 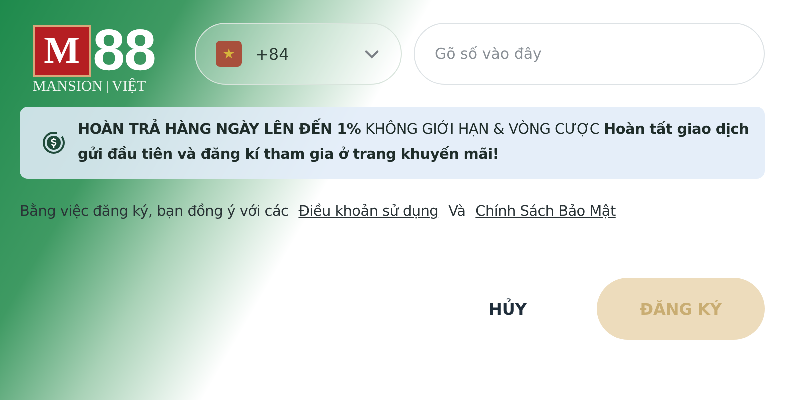 What do you see at coordinates (298, 54) in the screenshot?
I see `country-select: +84` at bounding box center [298, 54].